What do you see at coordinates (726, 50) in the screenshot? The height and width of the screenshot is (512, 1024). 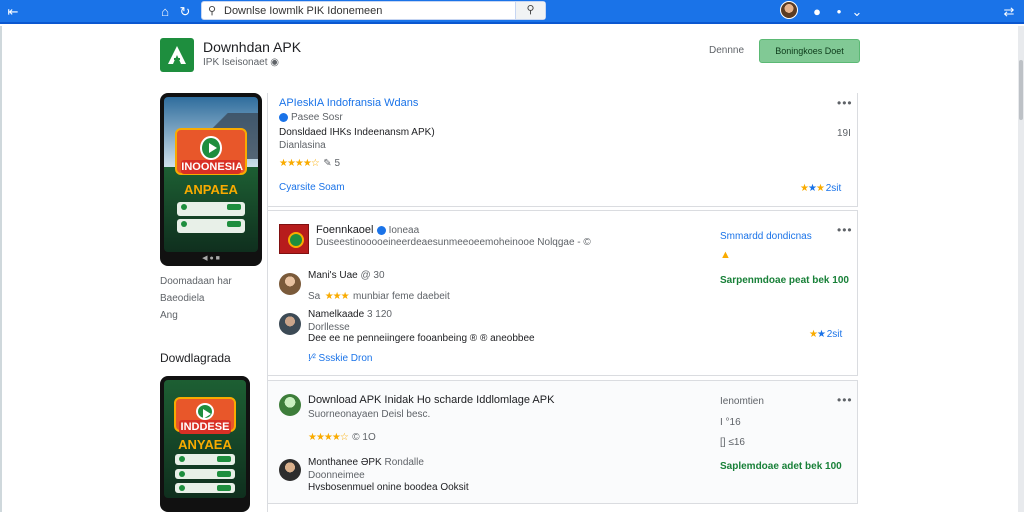 I see `developer-link: Dennne` at bounding box center [726, 50].